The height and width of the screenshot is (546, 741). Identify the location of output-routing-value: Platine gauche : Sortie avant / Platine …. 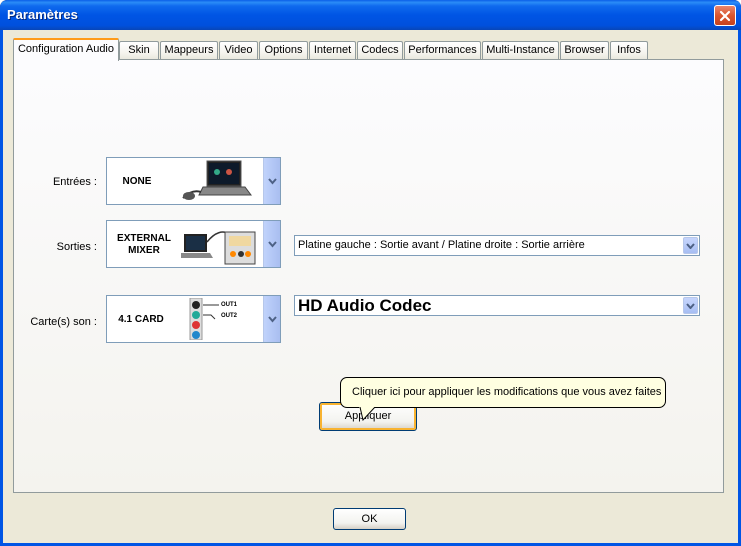
(441, 245).